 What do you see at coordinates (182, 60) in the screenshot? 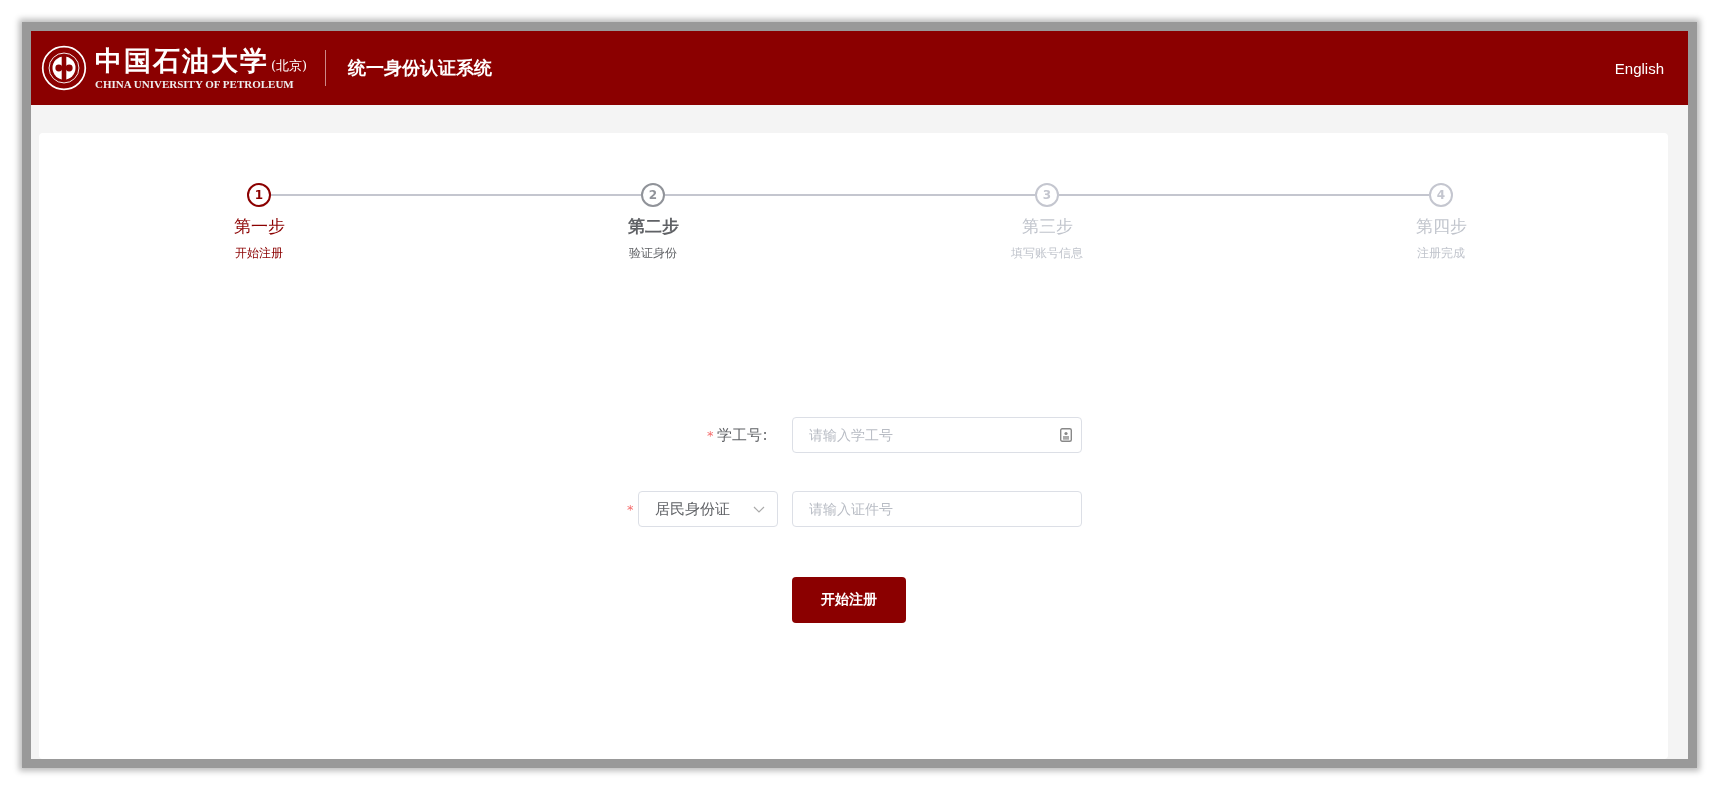
I see `university-name: 中国石油大学` at bounding box center [182, 60].